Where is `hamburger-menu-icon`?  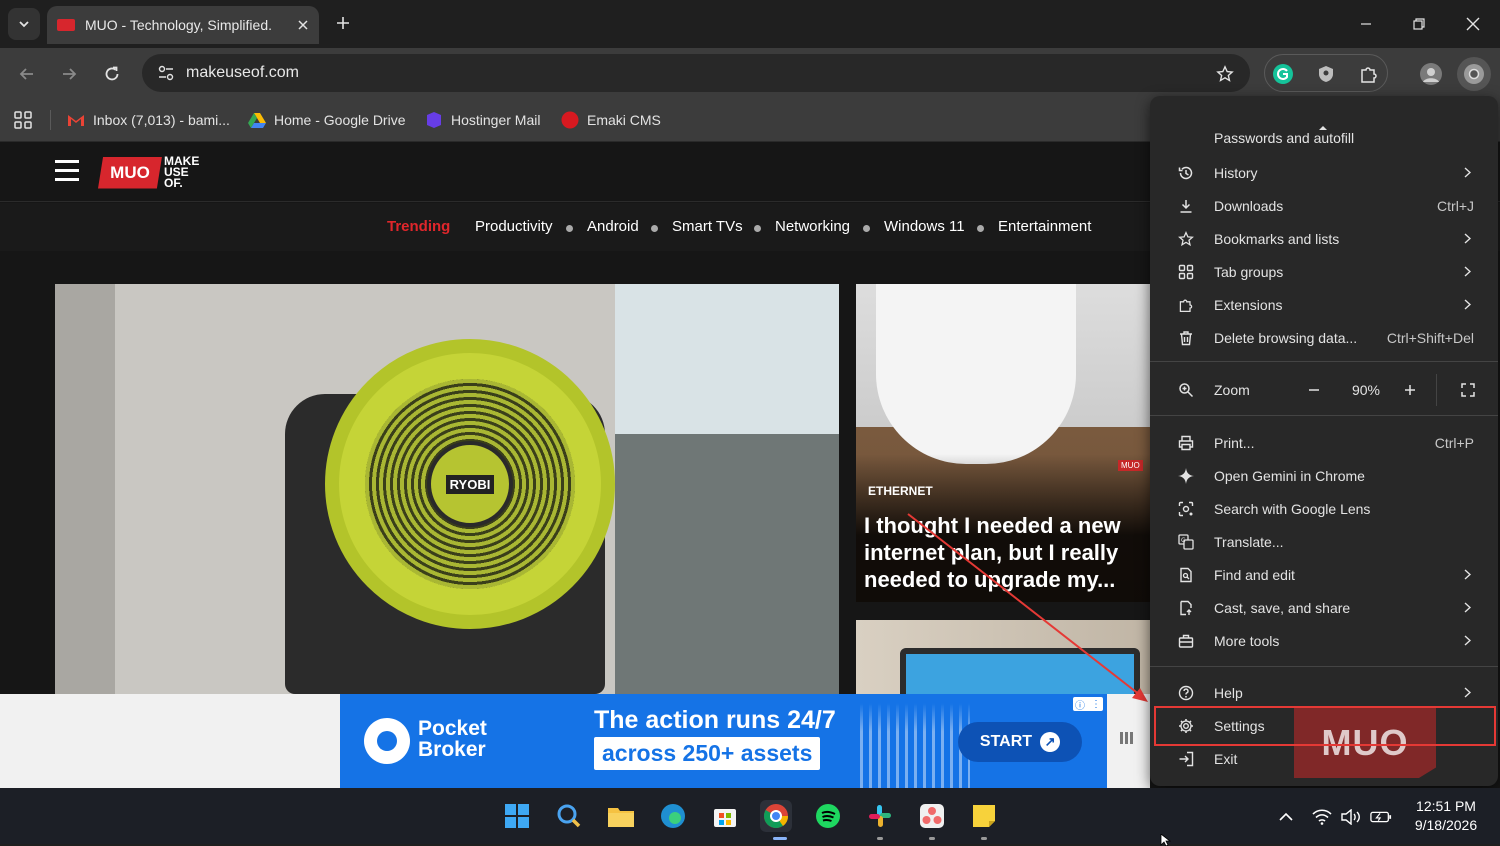 hamburger-menu-icon is located at coordinates (67, 171).